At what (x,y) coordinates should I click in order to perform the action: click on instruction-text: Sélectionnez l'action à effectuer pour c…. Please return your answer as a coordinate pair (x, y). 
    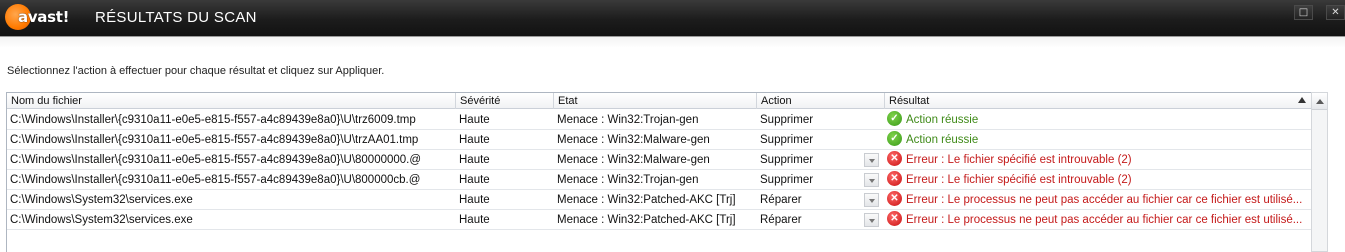
    Looking at the image, I should click on (196, 71).